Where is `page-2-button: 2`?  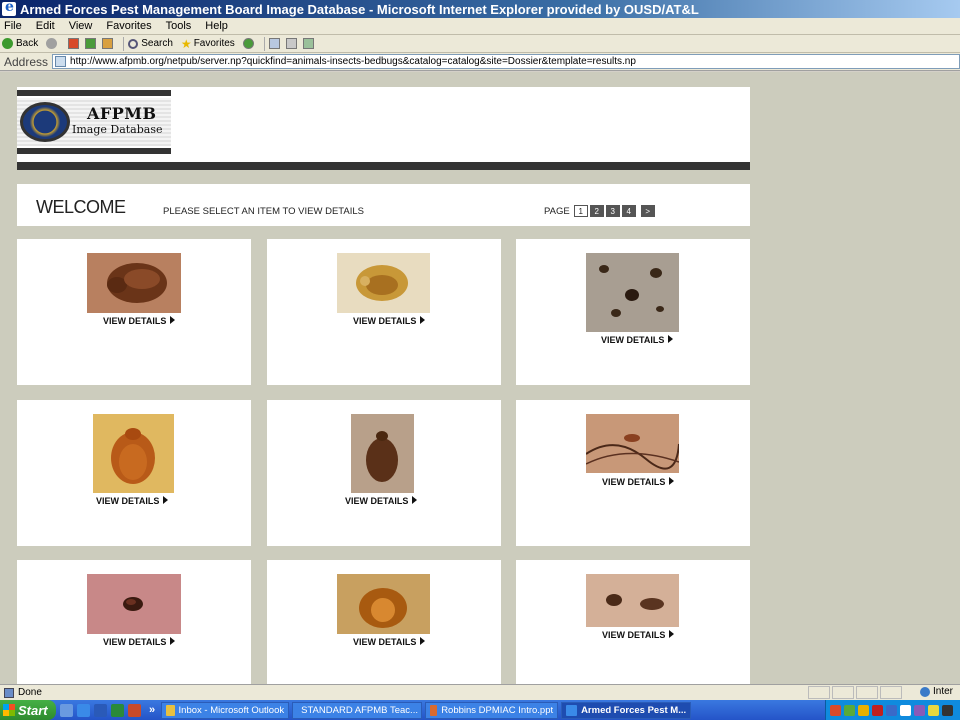
page-2-button: 2 is located at coordinates (596, 211).